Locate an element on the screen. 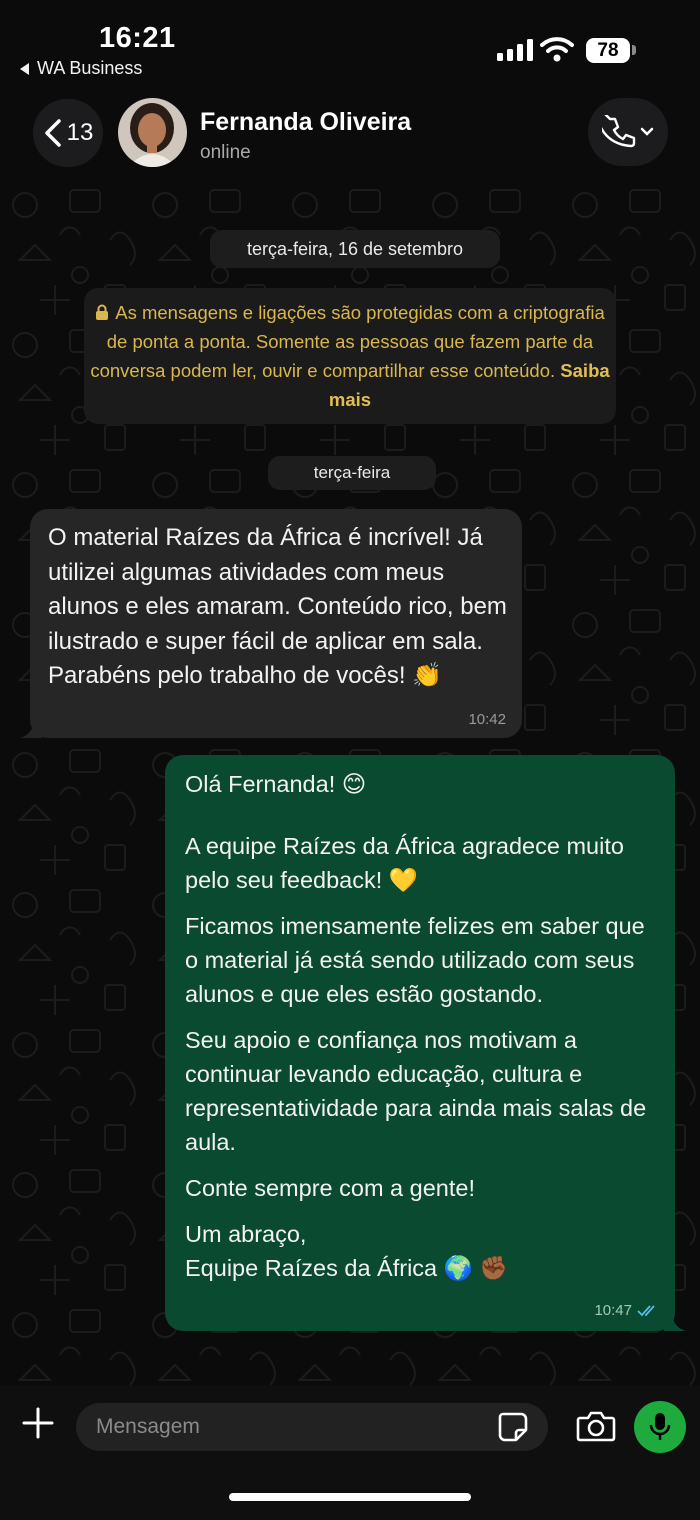  day-chip: terça-feira is located at coordinates (352, 473).